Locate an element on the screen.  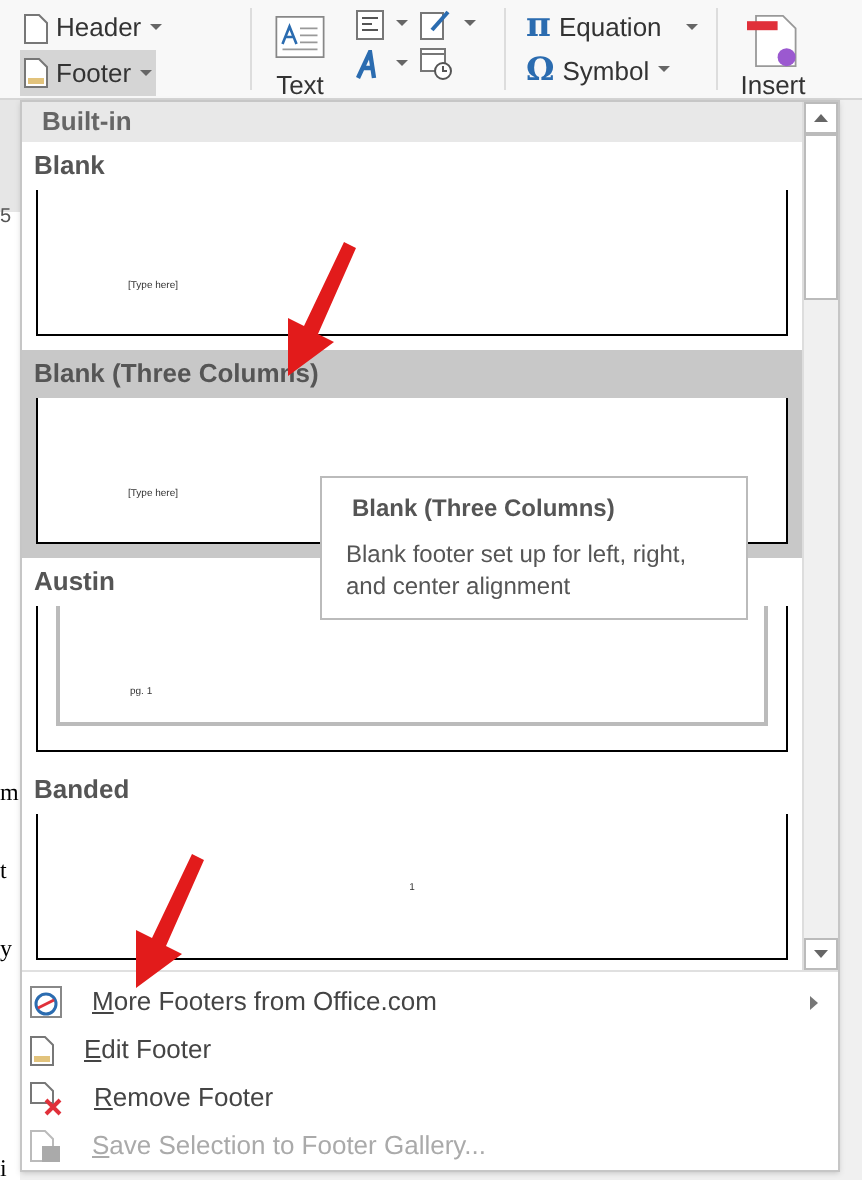
gallery-item-label: Blank (Three Columns) is located at coordinates (176, 373).